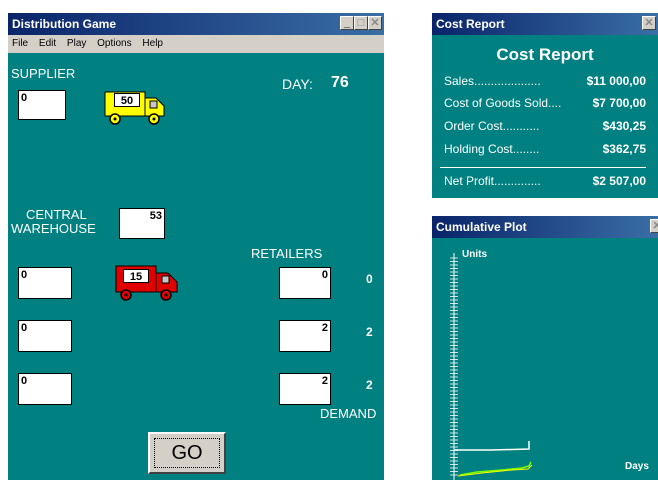 The image size is (658, 480). Describe the element at coordinates (543, 167) in the screenshot. I see `cost-report-separator` at that location.